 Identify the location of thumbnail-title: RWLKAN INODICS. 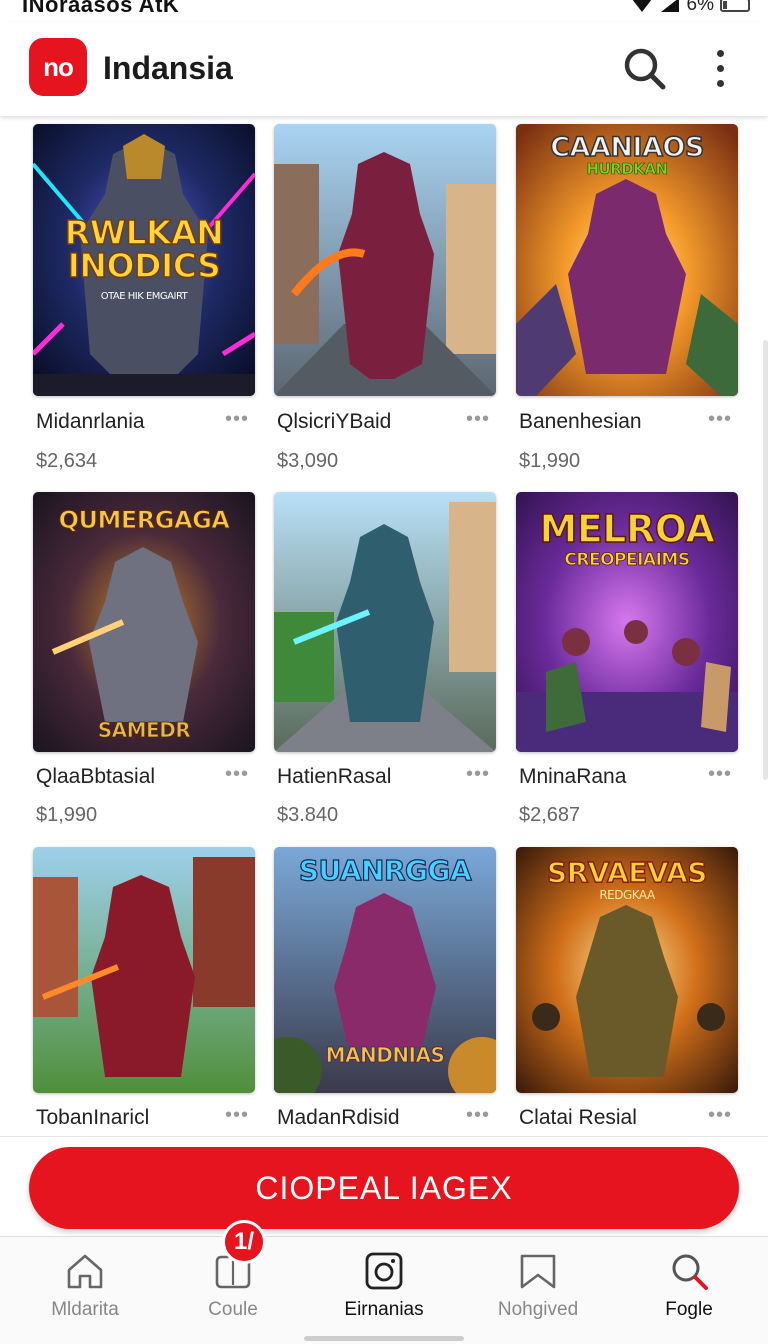
(144, 249).